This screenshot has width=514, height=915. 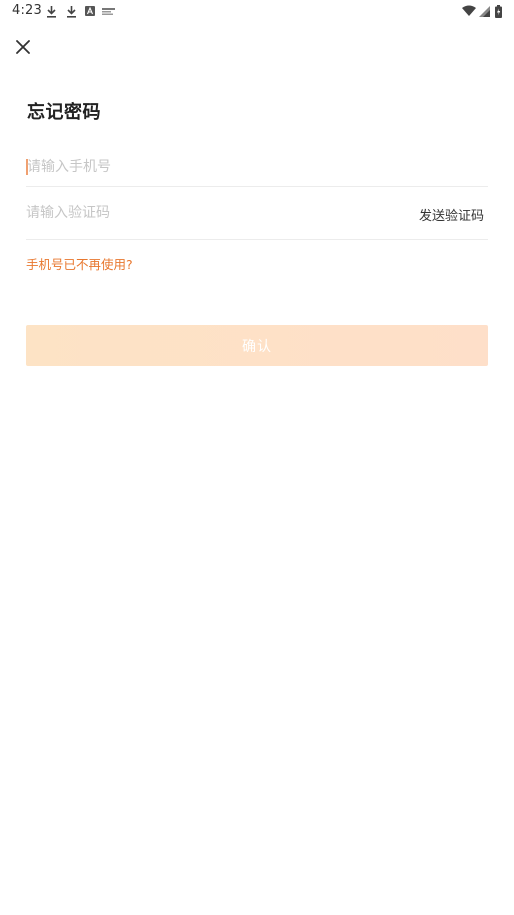 What do you see at coordinates (192, 167) in the screenshot?
I see `phone-input` at bounding box center [192, 167].